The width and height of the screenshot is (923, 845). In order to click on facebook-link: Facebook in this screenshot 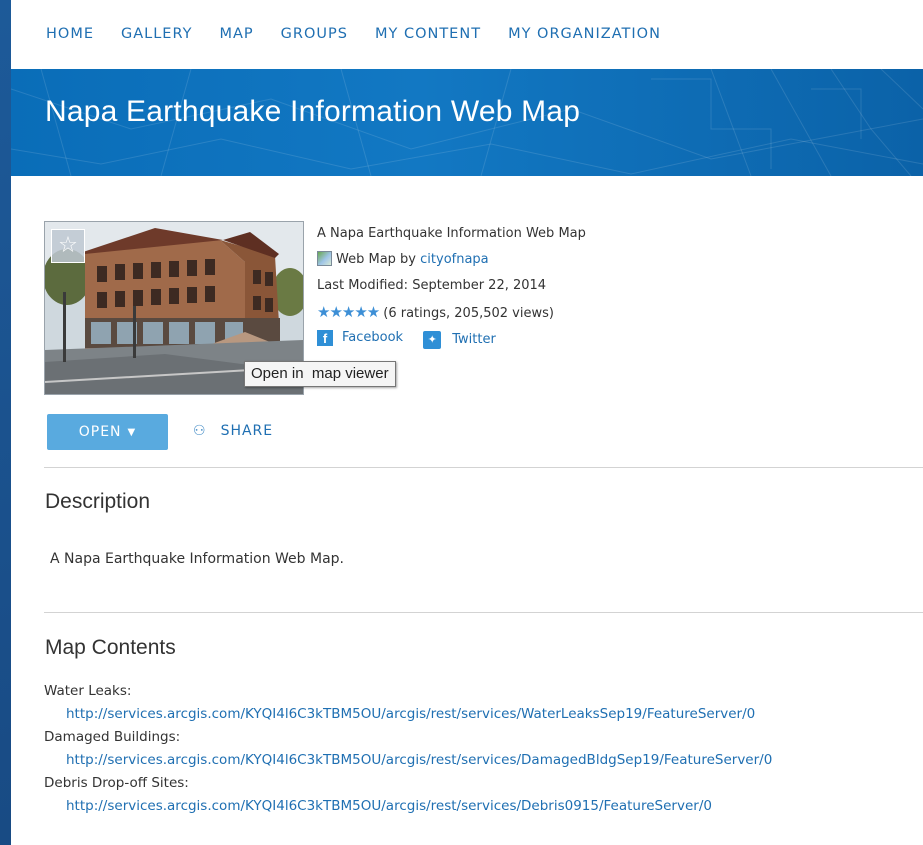, I will do `click(372, 338)`.